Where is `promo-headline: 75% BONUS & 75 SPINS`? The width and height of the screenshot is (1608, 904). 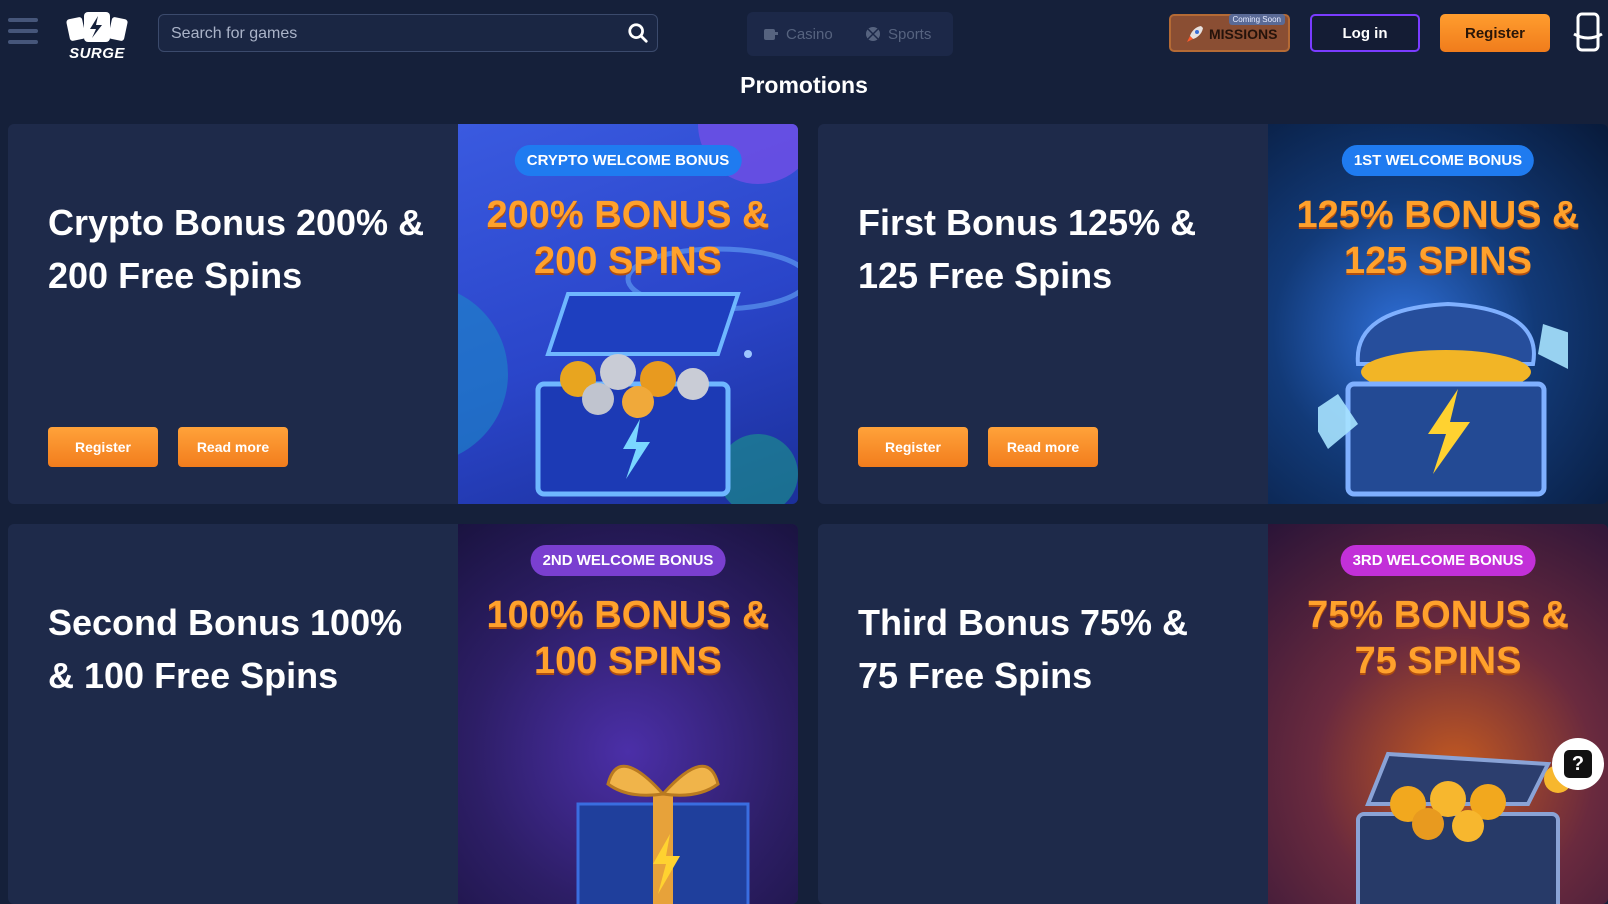
promo-headline: 75% BONUS & 75 SPINS is located at coordinates (1438, 638).